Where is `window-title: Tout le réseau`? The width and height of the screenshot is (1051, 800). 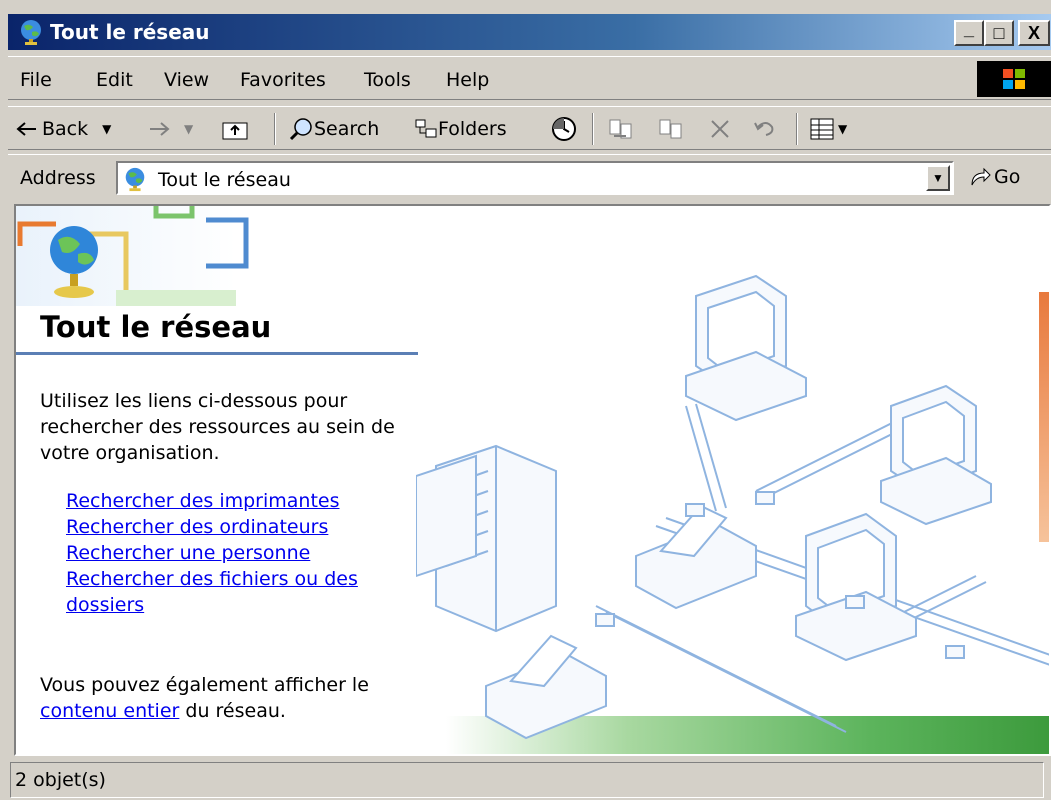 window-title: Tout le réseau is located at coordinates (130, 32).